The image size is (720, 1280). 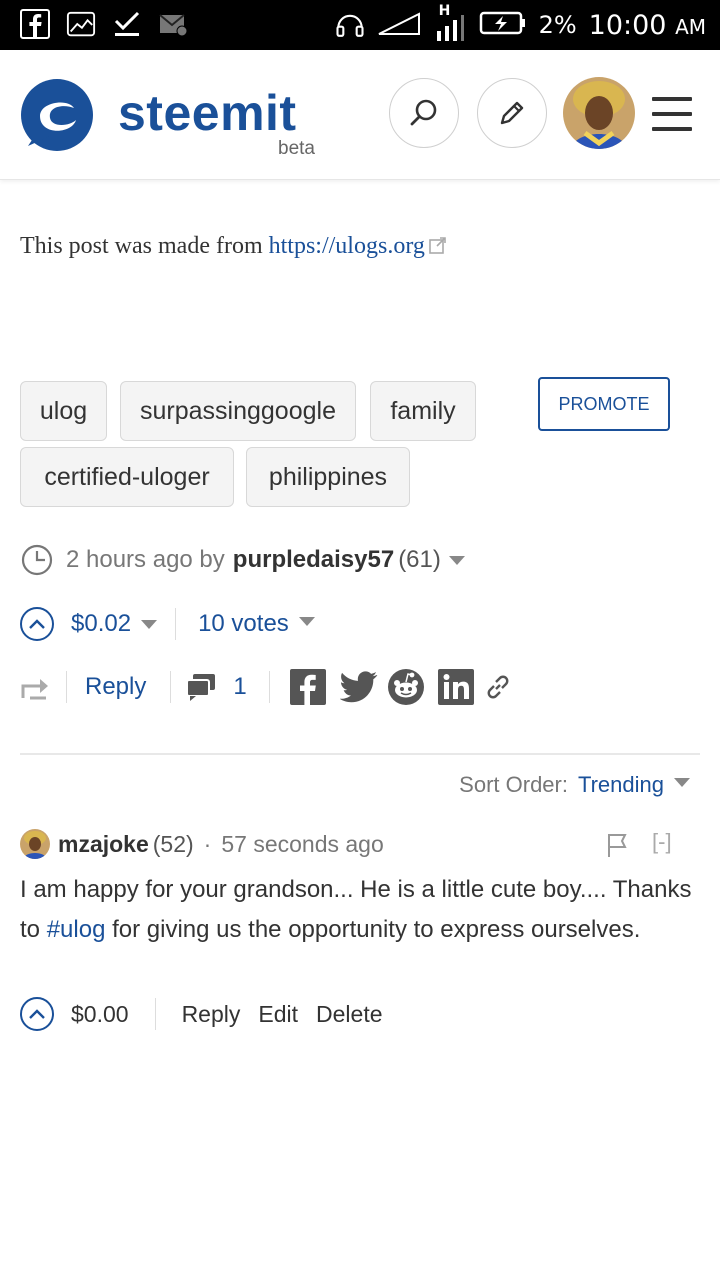 I want to click on status-bar: H 2% 10:00 AM, so click(x=360, y=25).